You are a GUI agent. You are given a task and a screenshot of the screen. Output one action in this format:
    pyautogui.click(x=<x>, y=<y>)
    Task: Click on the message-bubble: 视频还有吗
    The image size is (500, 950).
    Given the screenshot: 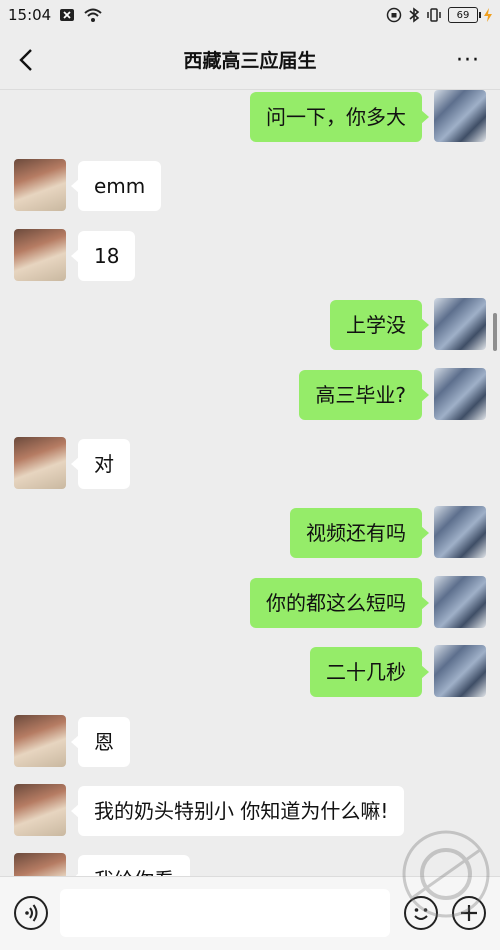 What is the action you would take?
    pyautogui.click(x=359, y=533)
    